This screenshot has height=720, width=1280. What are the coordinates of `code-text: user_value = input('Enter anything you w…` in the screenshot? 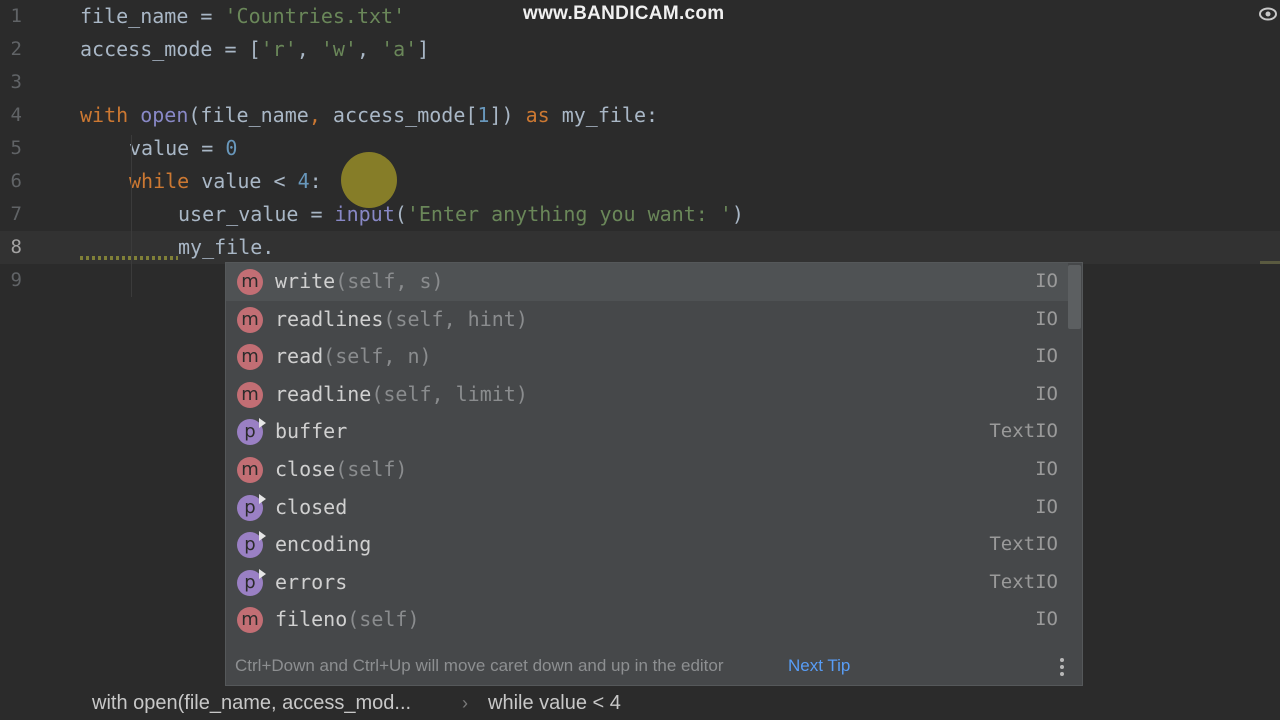 It's located at (461, 214).